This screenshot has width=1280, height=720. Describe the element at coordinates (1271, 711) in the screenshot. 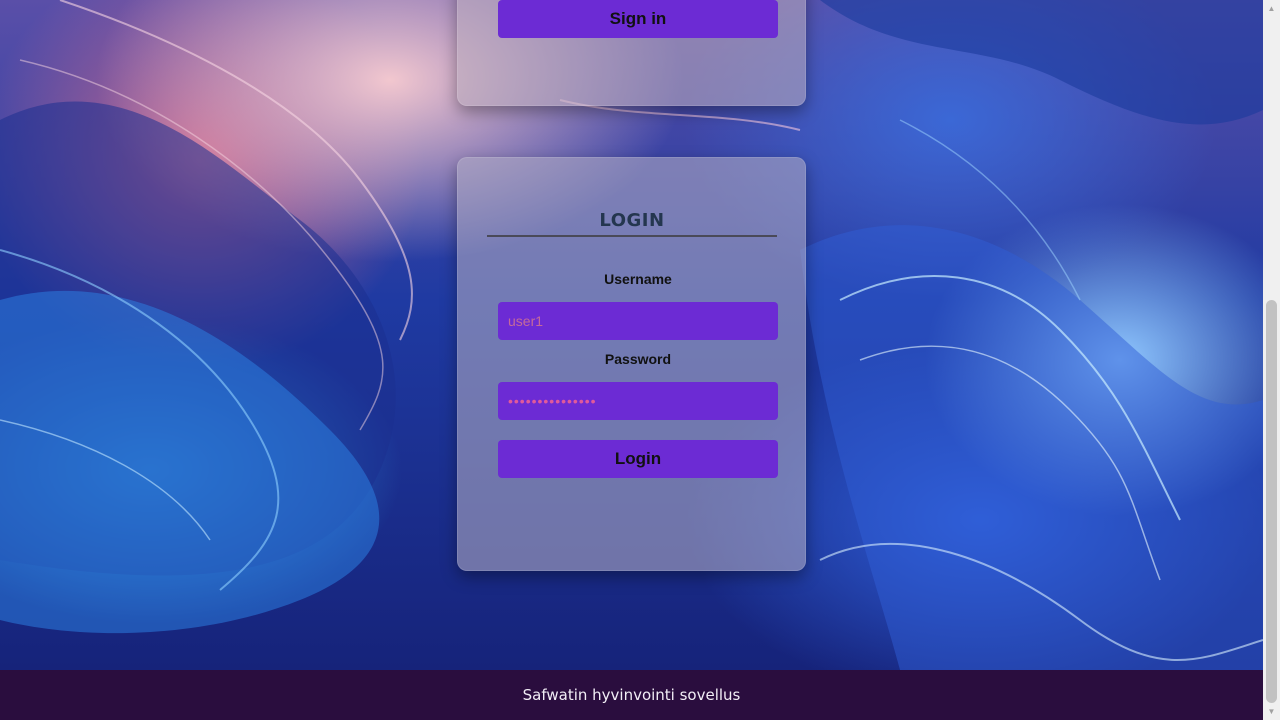

I see `chevron-down-icon: ▼` at that location.